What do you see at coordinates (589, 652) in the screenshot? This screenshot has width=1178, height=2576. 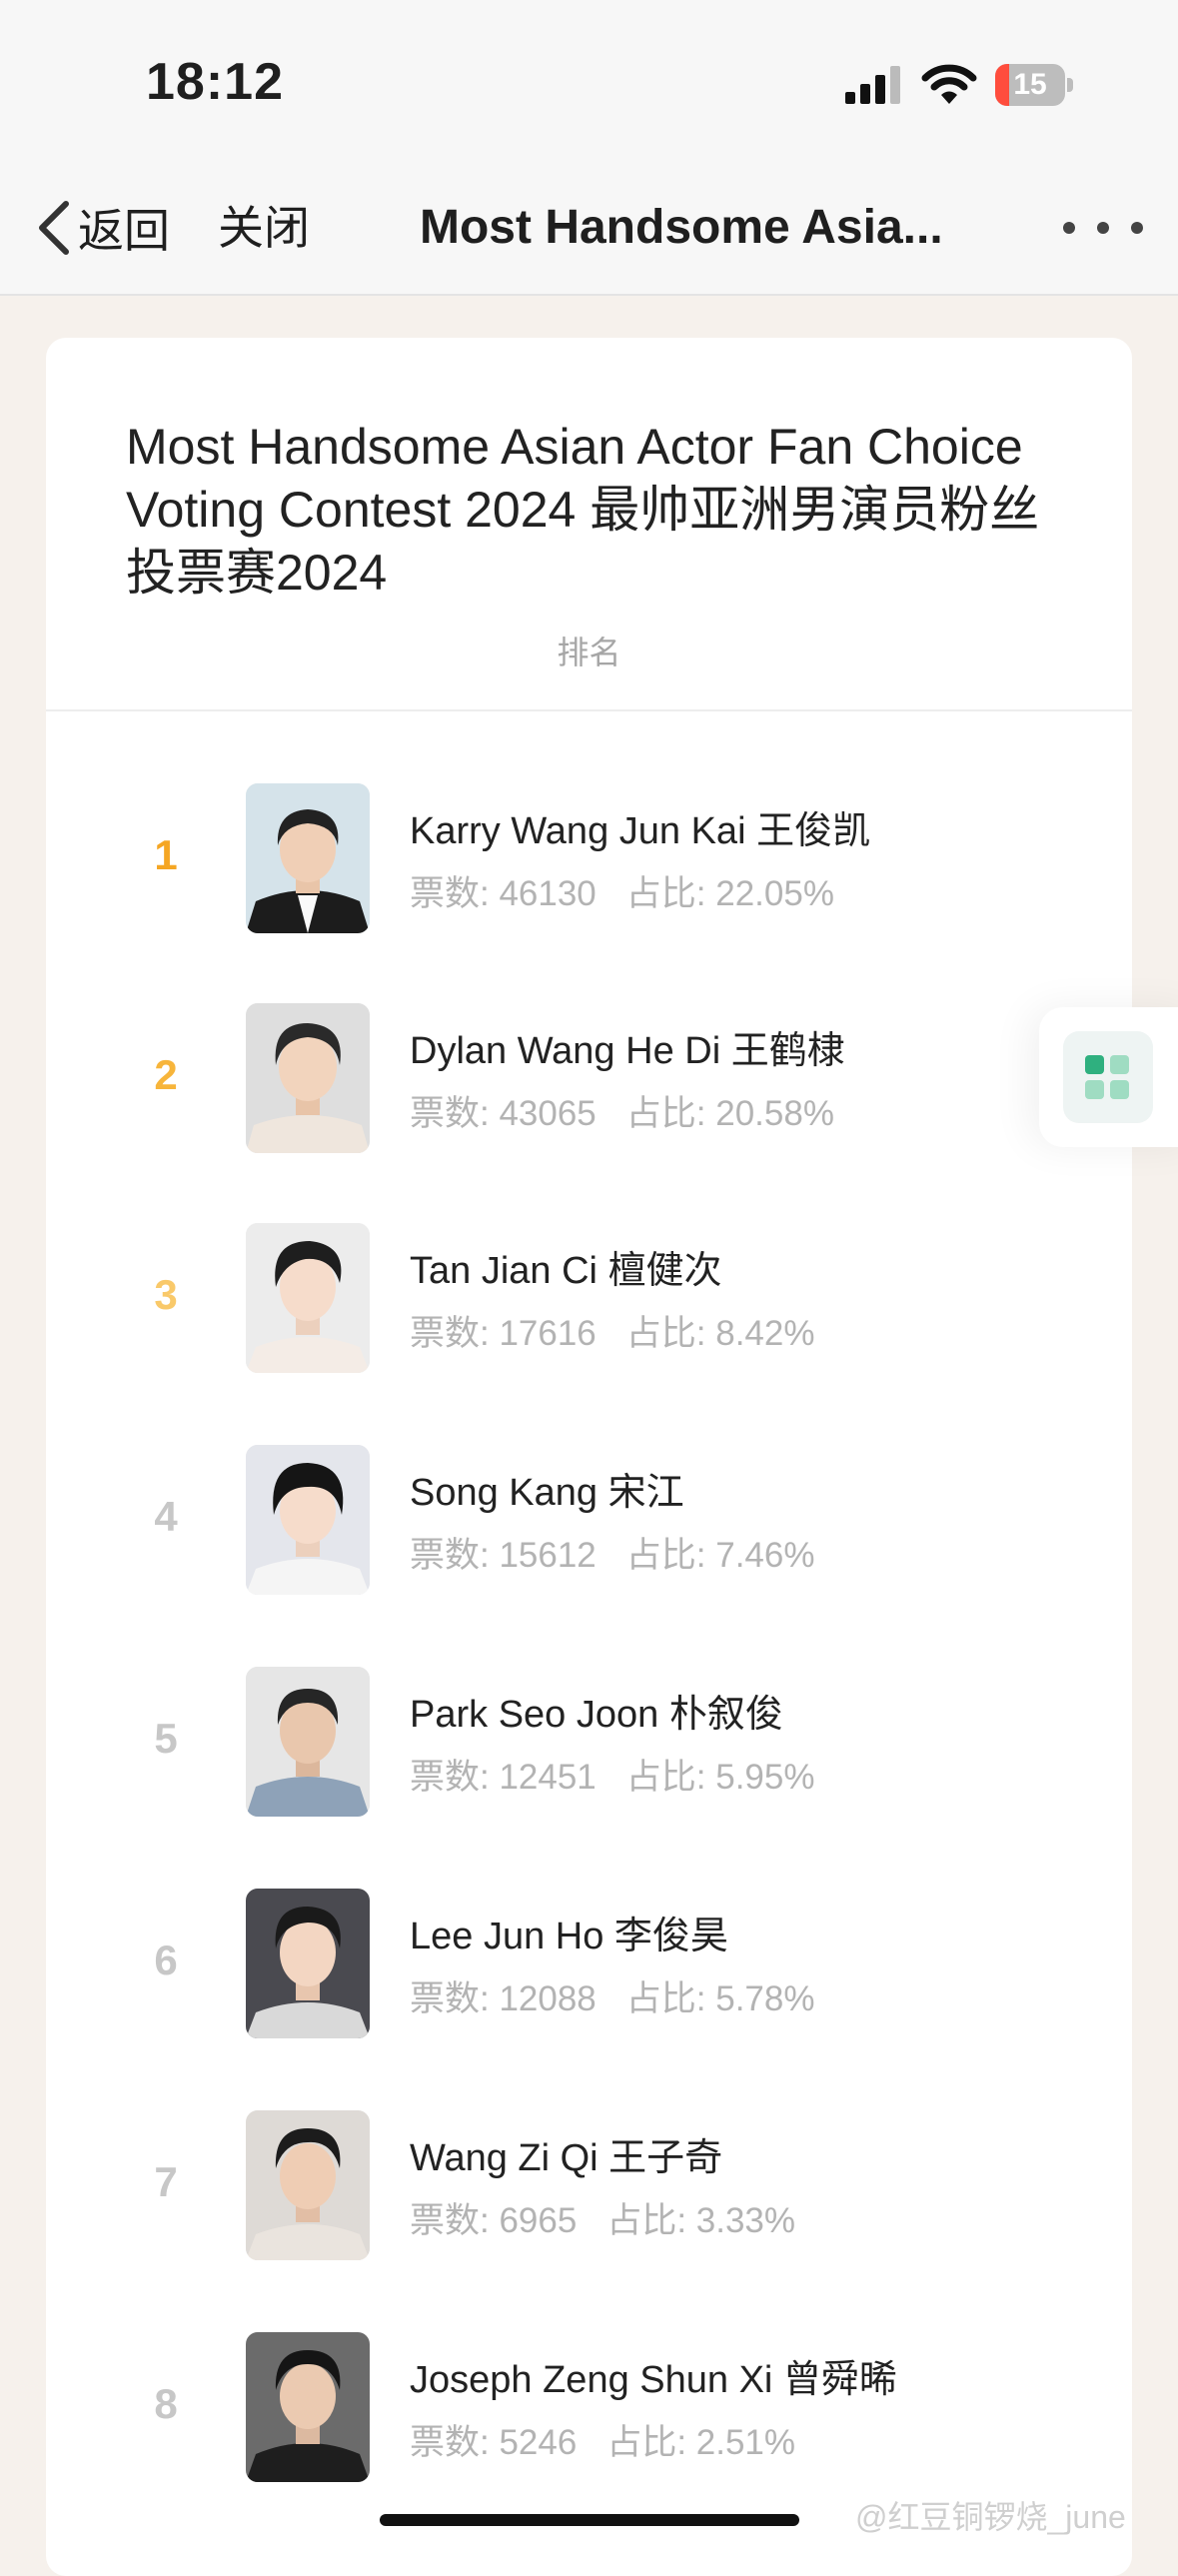 I see `ranking-subtitle: 排名` at bounding box center [589, 652].